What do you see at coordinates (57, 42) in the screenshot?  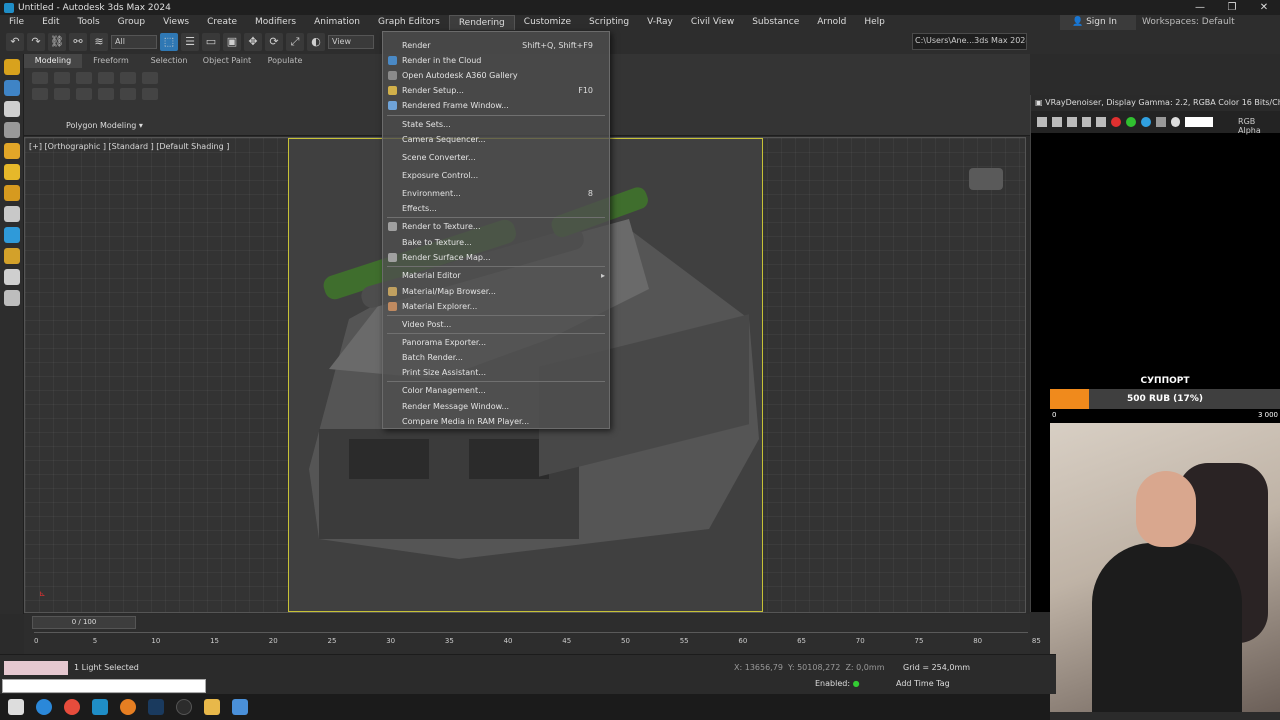 I see `link-icon: ⛓` at bounding box center [57, 42].